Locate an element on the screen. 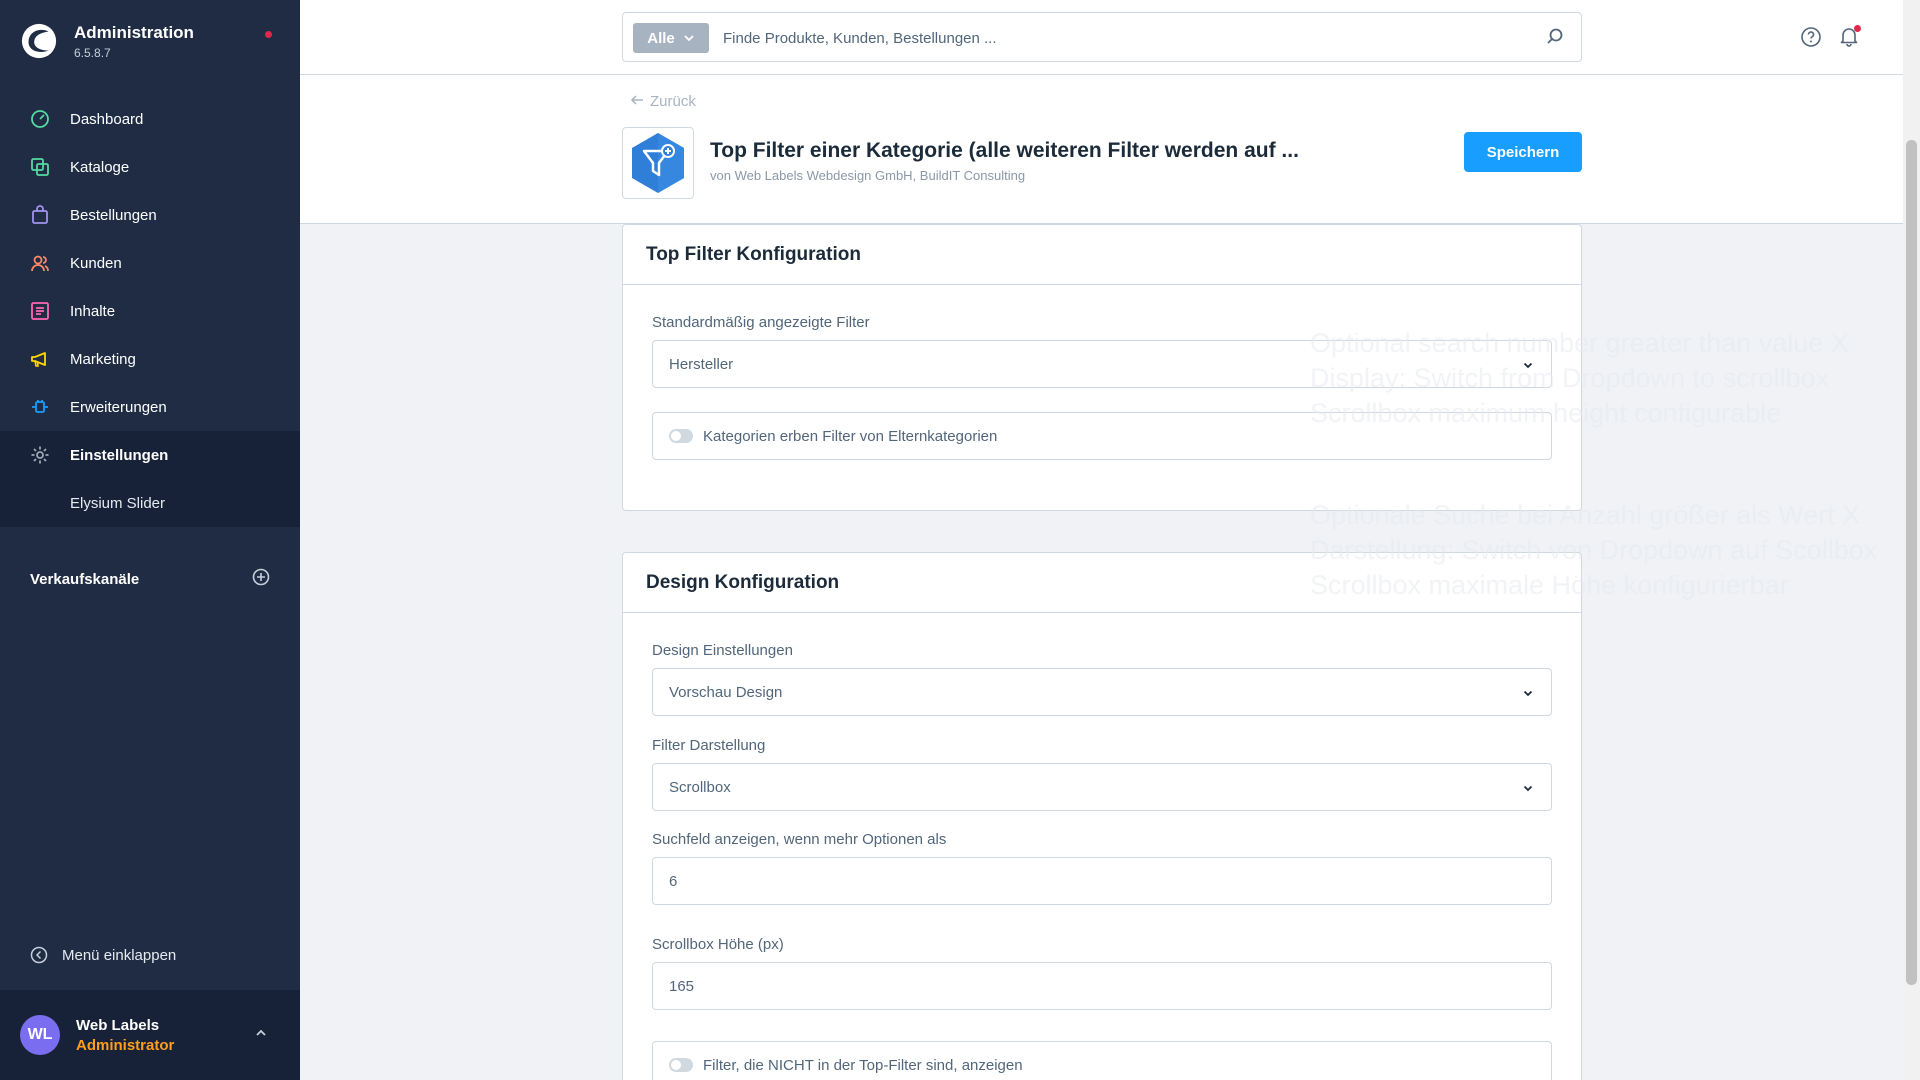 The width and height of the screenshot is (1920, 1080). nav-label: Bestellungen is located at coordinates (113, 215).